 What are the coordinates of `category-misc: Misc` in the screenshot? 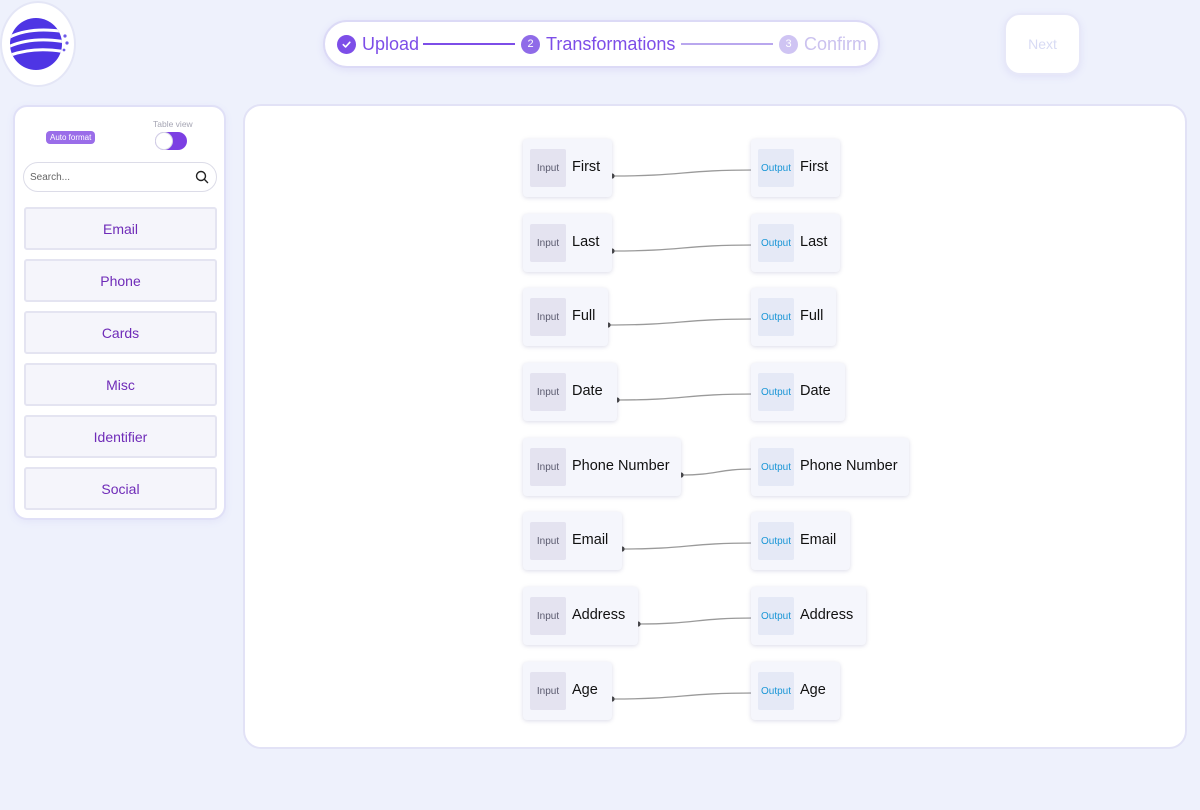 It's located at (120, 384).